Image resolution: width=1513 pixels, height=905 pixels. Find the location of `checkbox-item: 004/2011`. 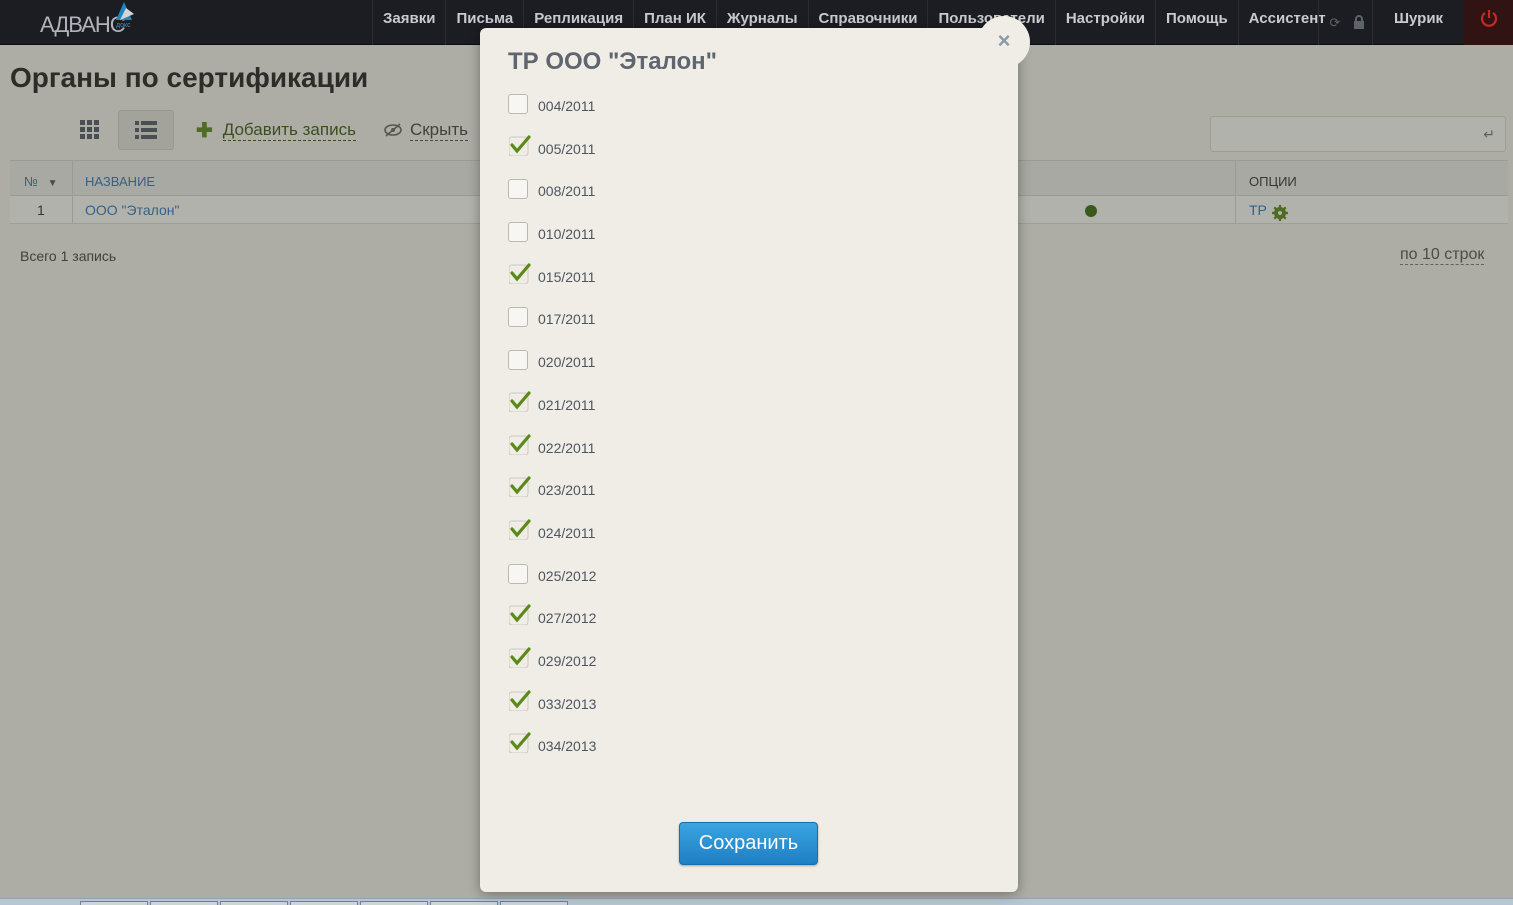

checkbox-item: 004/2011 is located at coordinates (658, 115).